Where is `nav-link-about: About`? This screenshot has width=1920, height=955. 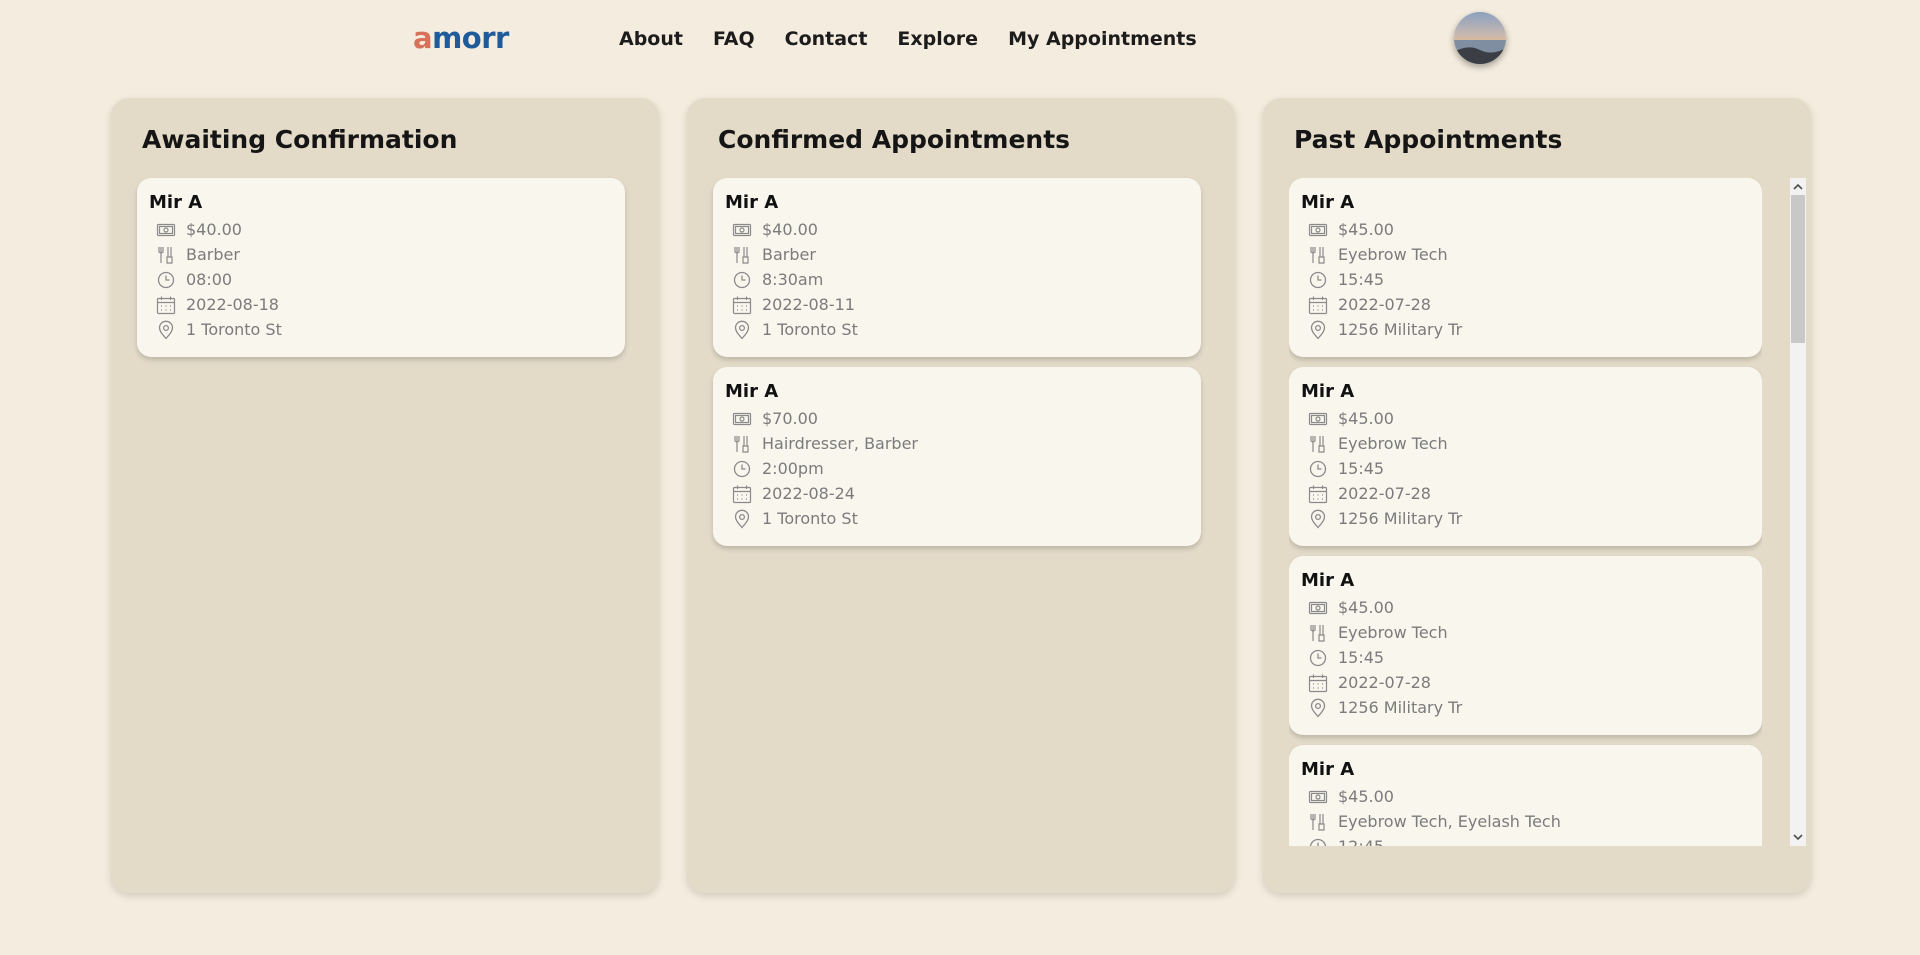
nav-link-about: About is located at coordinates (651, 39).